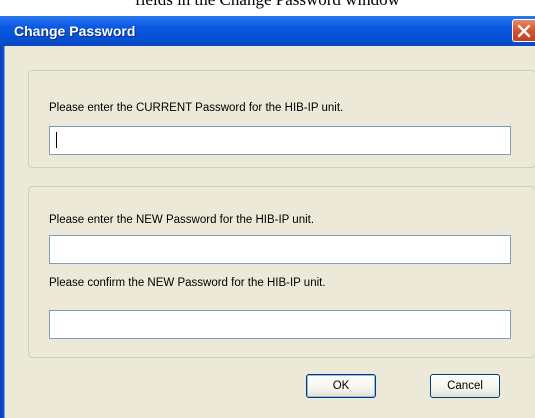 The height and width of the screenshot is (418, 535). I want to click on close-icon, so click(524, 31).